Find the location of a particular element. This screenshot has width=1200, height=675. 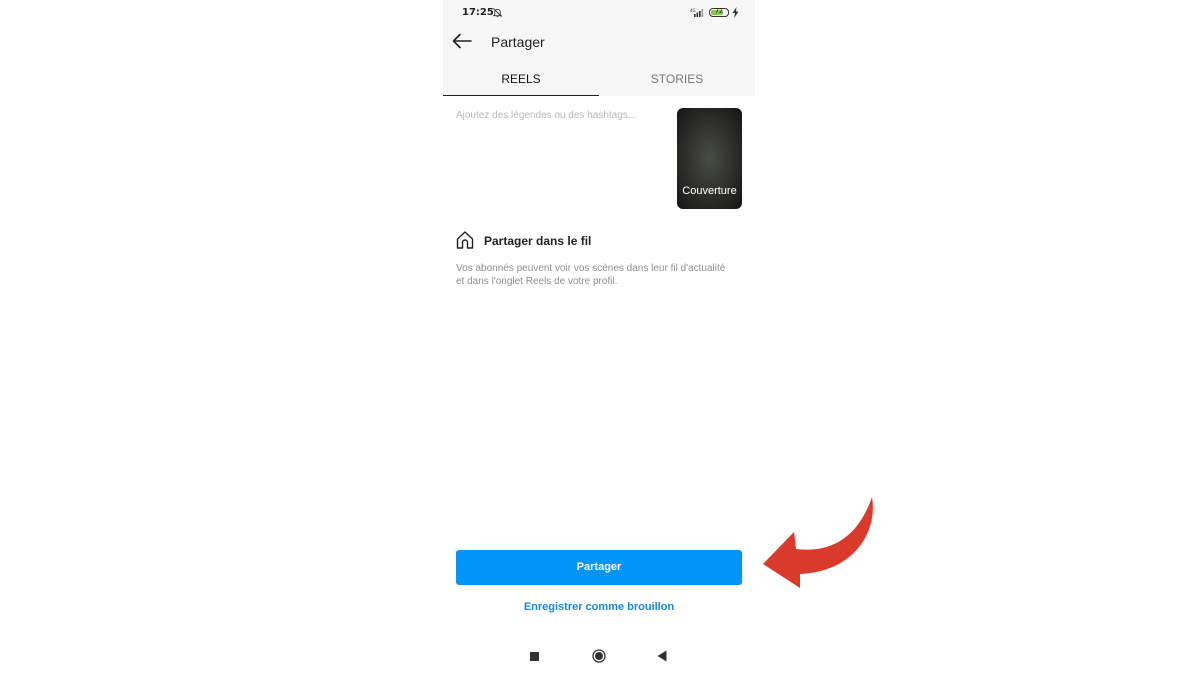

cover-thumbnail: Couverture is located at coordinates (709, 158).